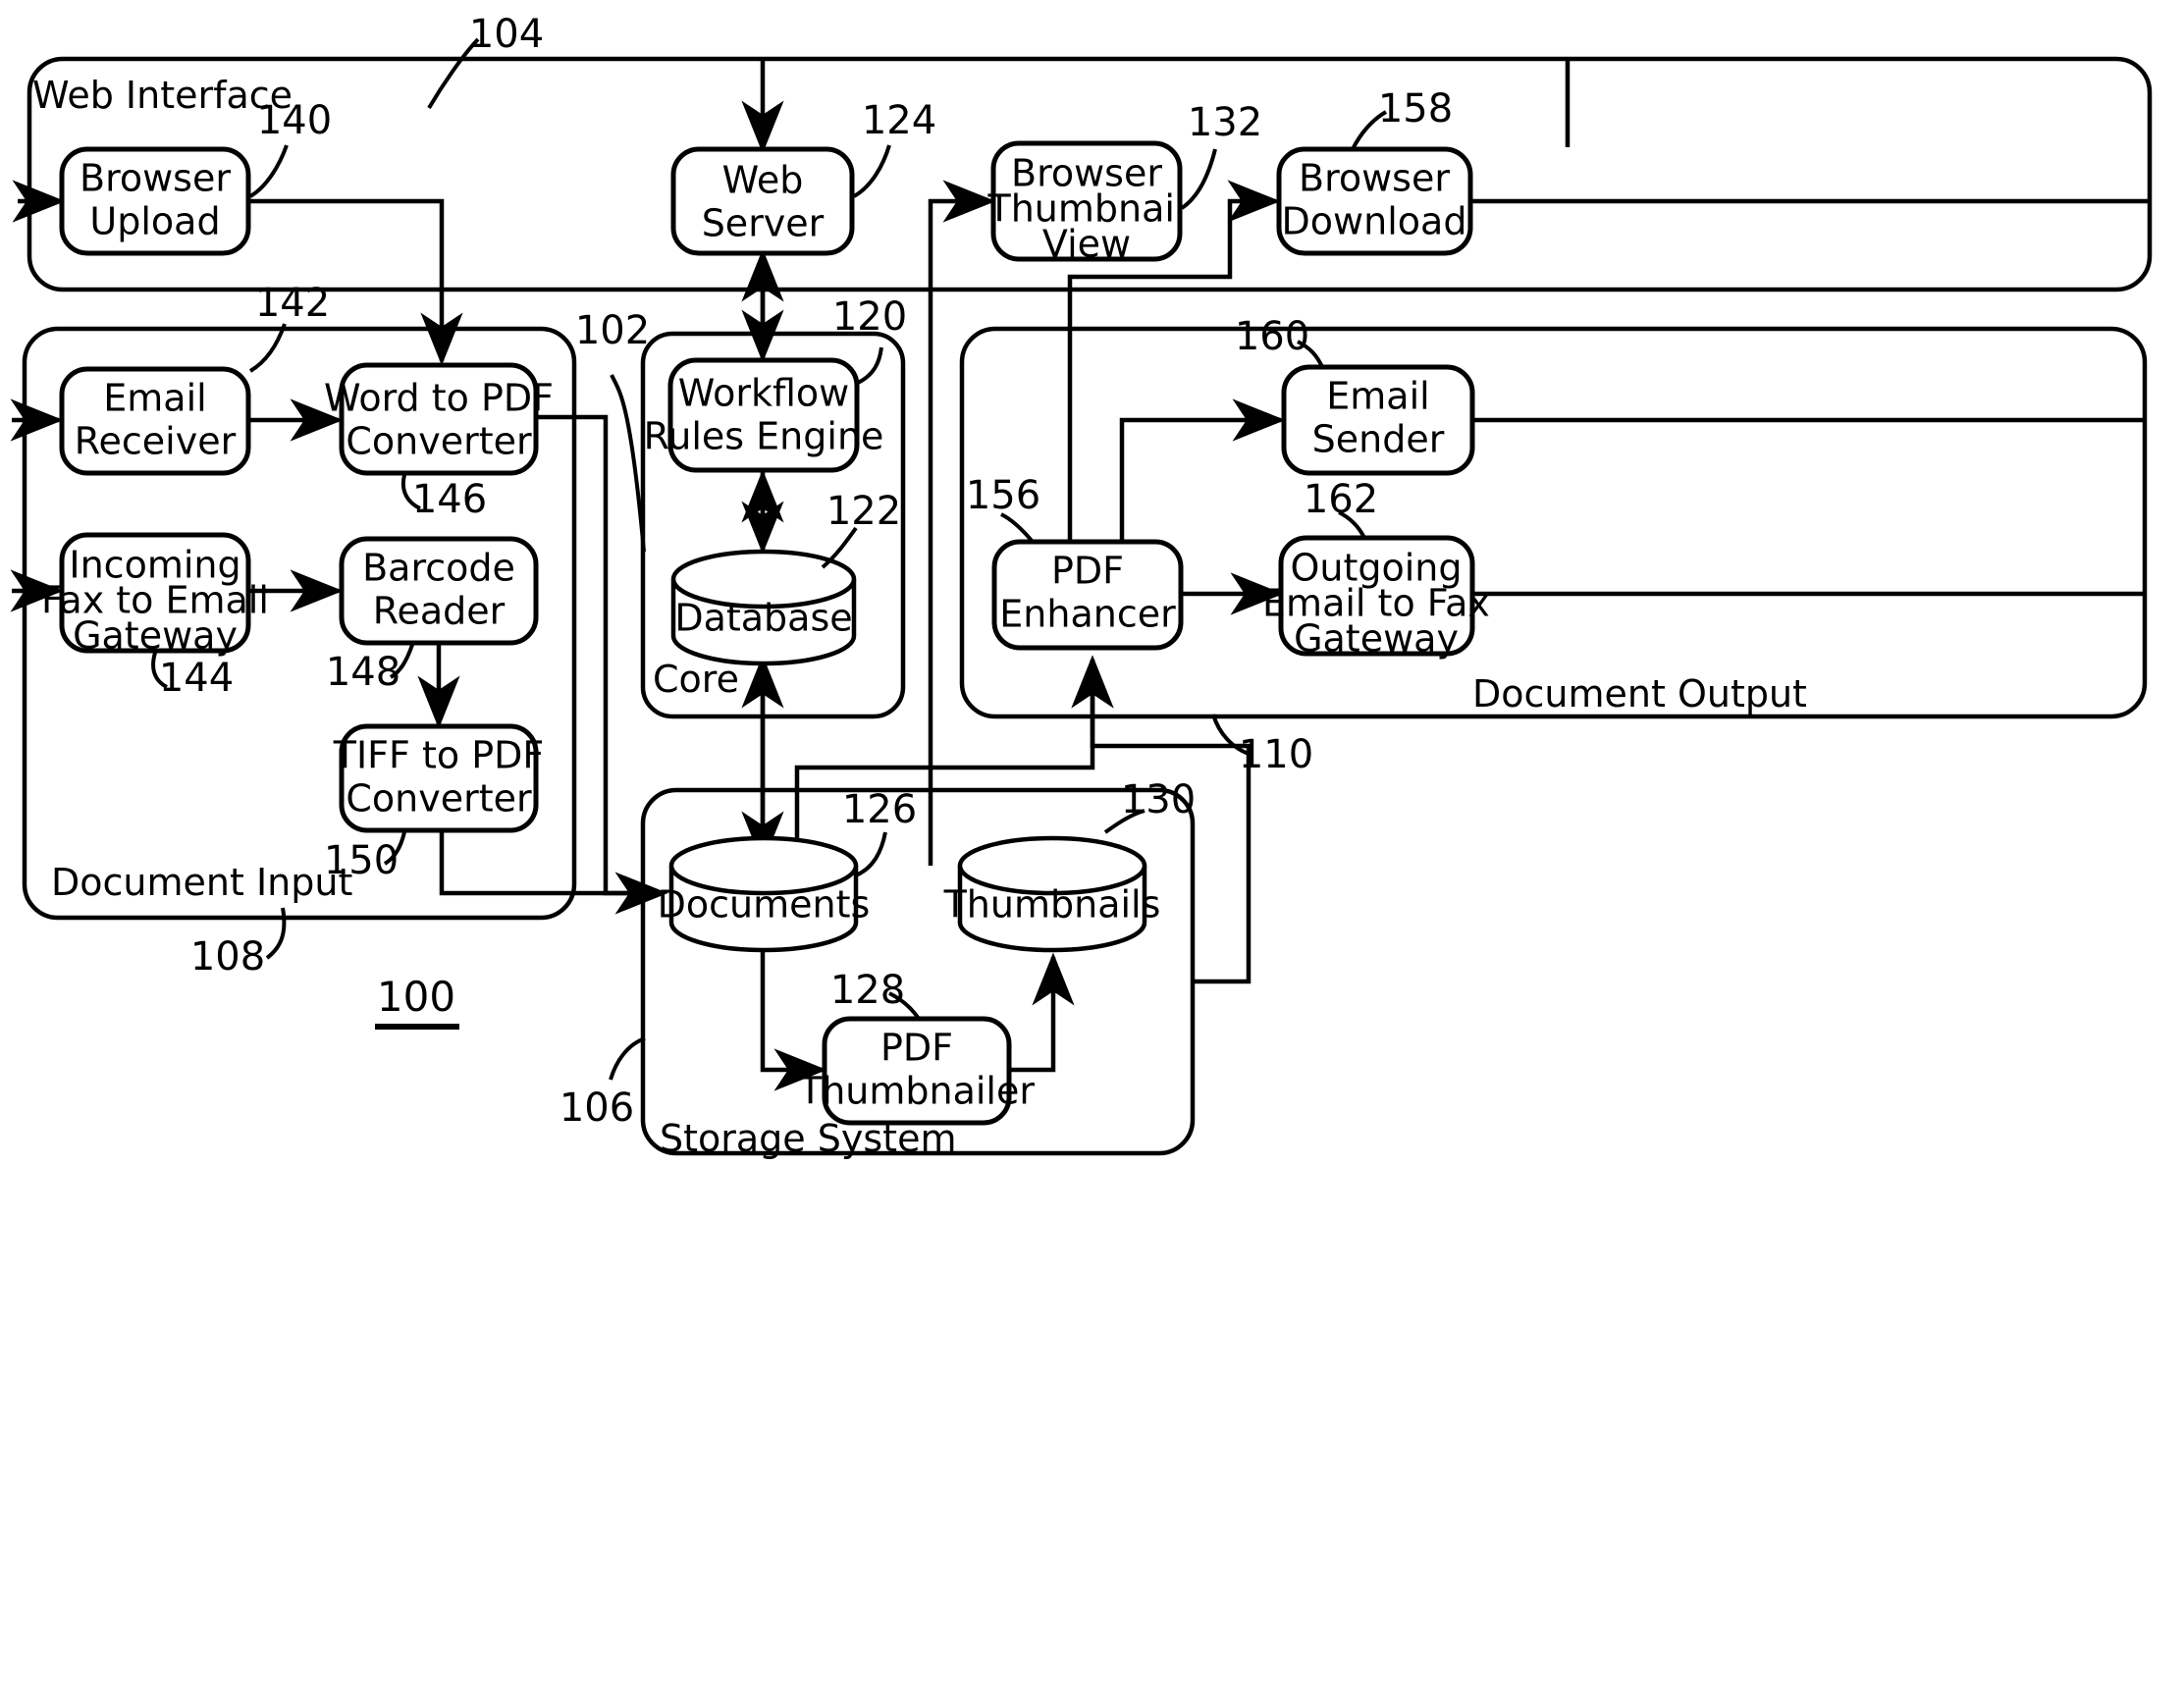 Image resolution: width=2184 pixels, height=1696 pixels. I want to click on node-workflow-rules-engine: Workflow Rules Engine, so click(764, 415).